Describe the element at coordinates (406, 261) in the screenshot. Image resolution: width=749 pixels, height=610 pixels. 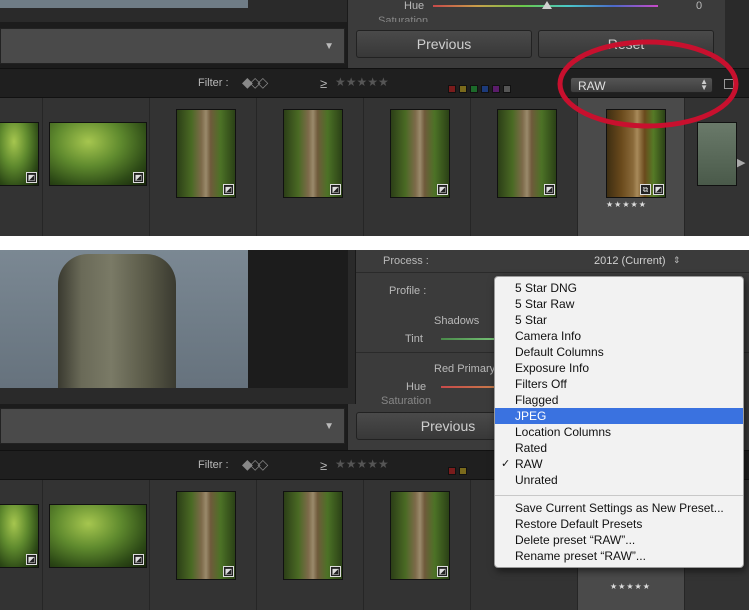
I see `process-label: Process :` at that location.